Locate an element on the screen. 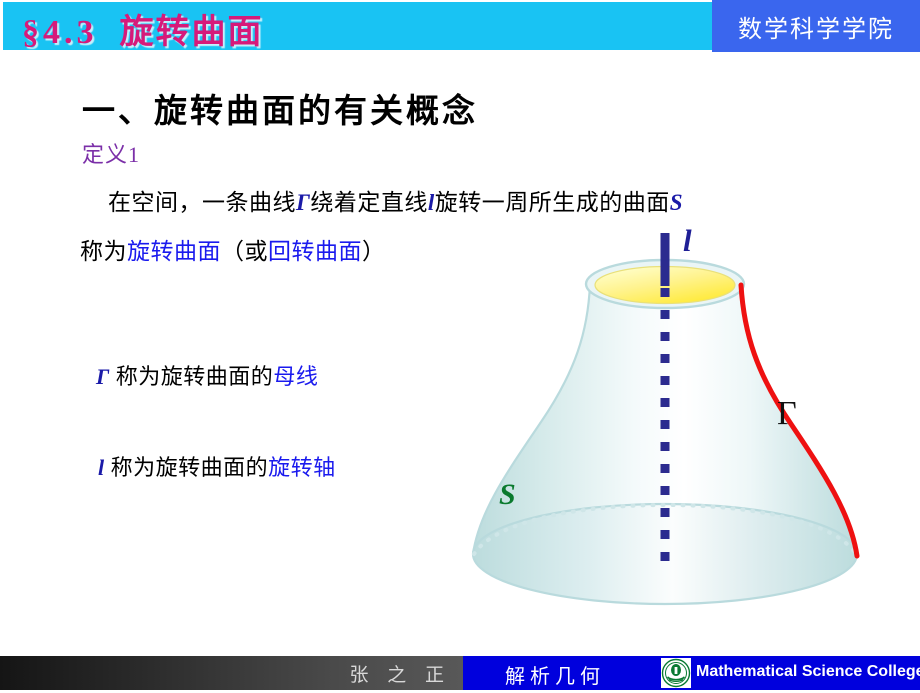 Image resolution: width=920 pixels, height=693 pixels. term-axis-of-rotation: 旋转轴 is located at coordinates (302, 467).